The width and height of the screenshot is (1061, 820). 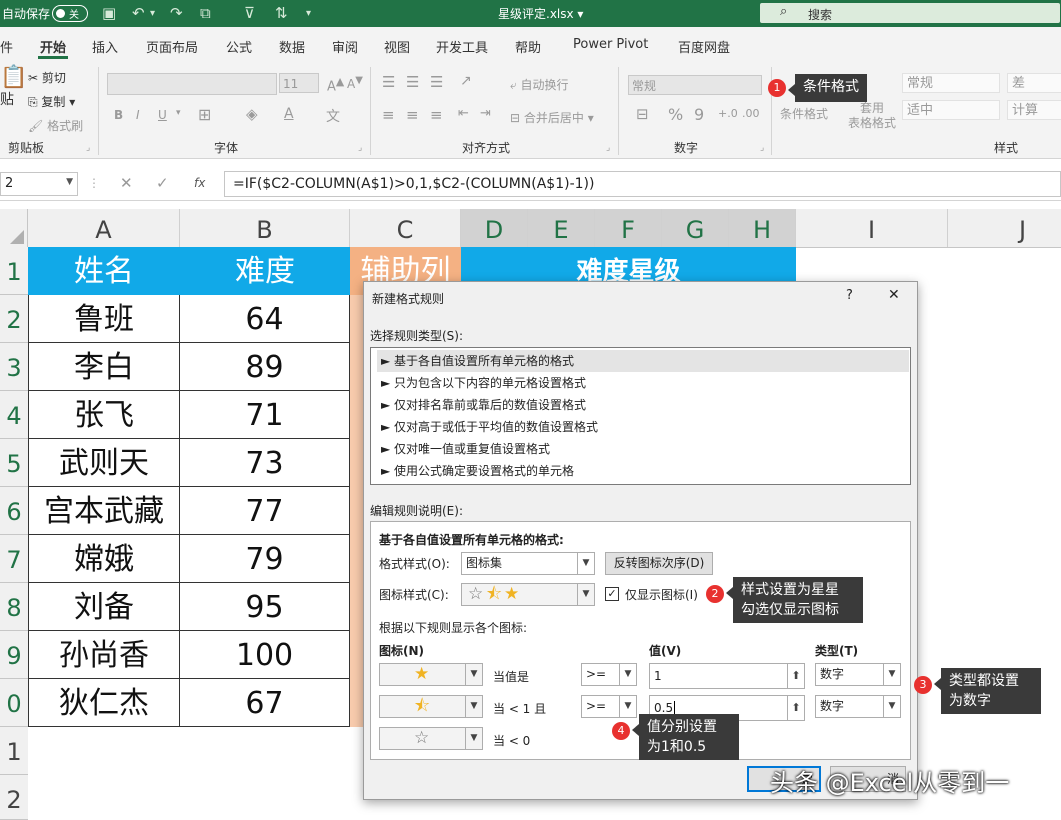 What do you see at coordinates (162, 183) in the screenshot?
I see `enter-icon: ✓` at bounding box center [162, 183].